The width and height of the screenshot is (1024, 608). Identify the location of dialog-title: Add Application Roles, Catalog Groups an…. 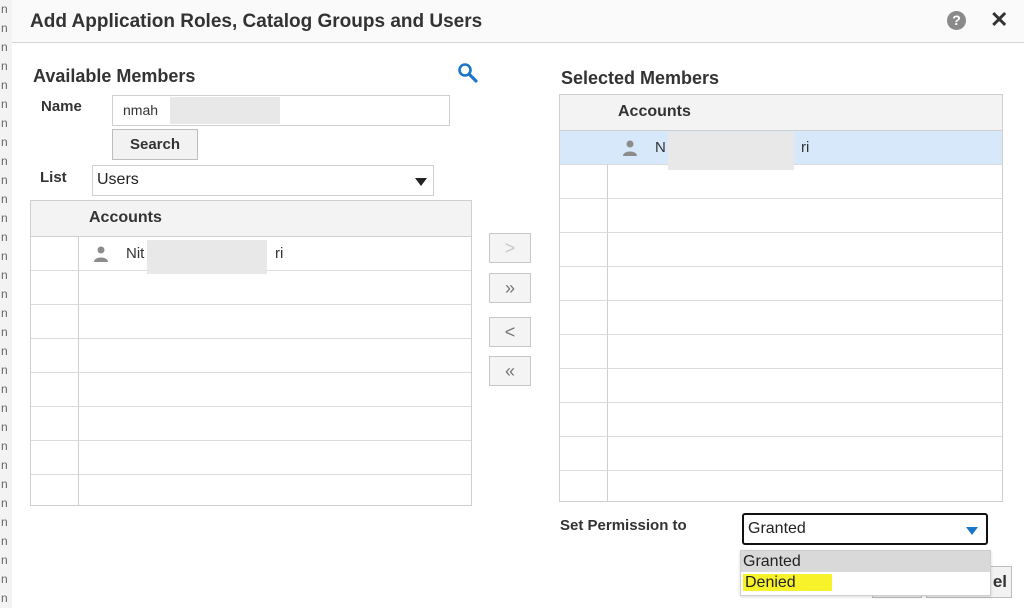
(256, 21).